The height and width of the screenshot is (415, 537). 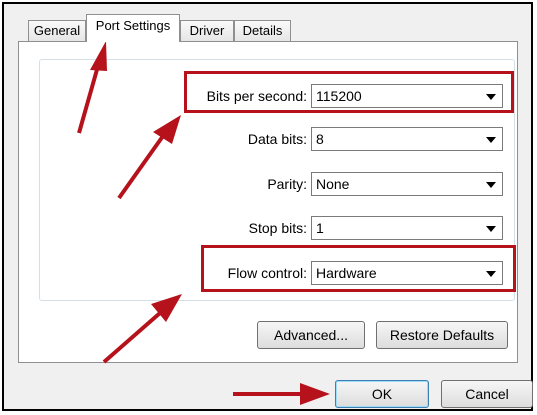 I want to click on arrow-to-flow-control, so click(x=142, y=329).